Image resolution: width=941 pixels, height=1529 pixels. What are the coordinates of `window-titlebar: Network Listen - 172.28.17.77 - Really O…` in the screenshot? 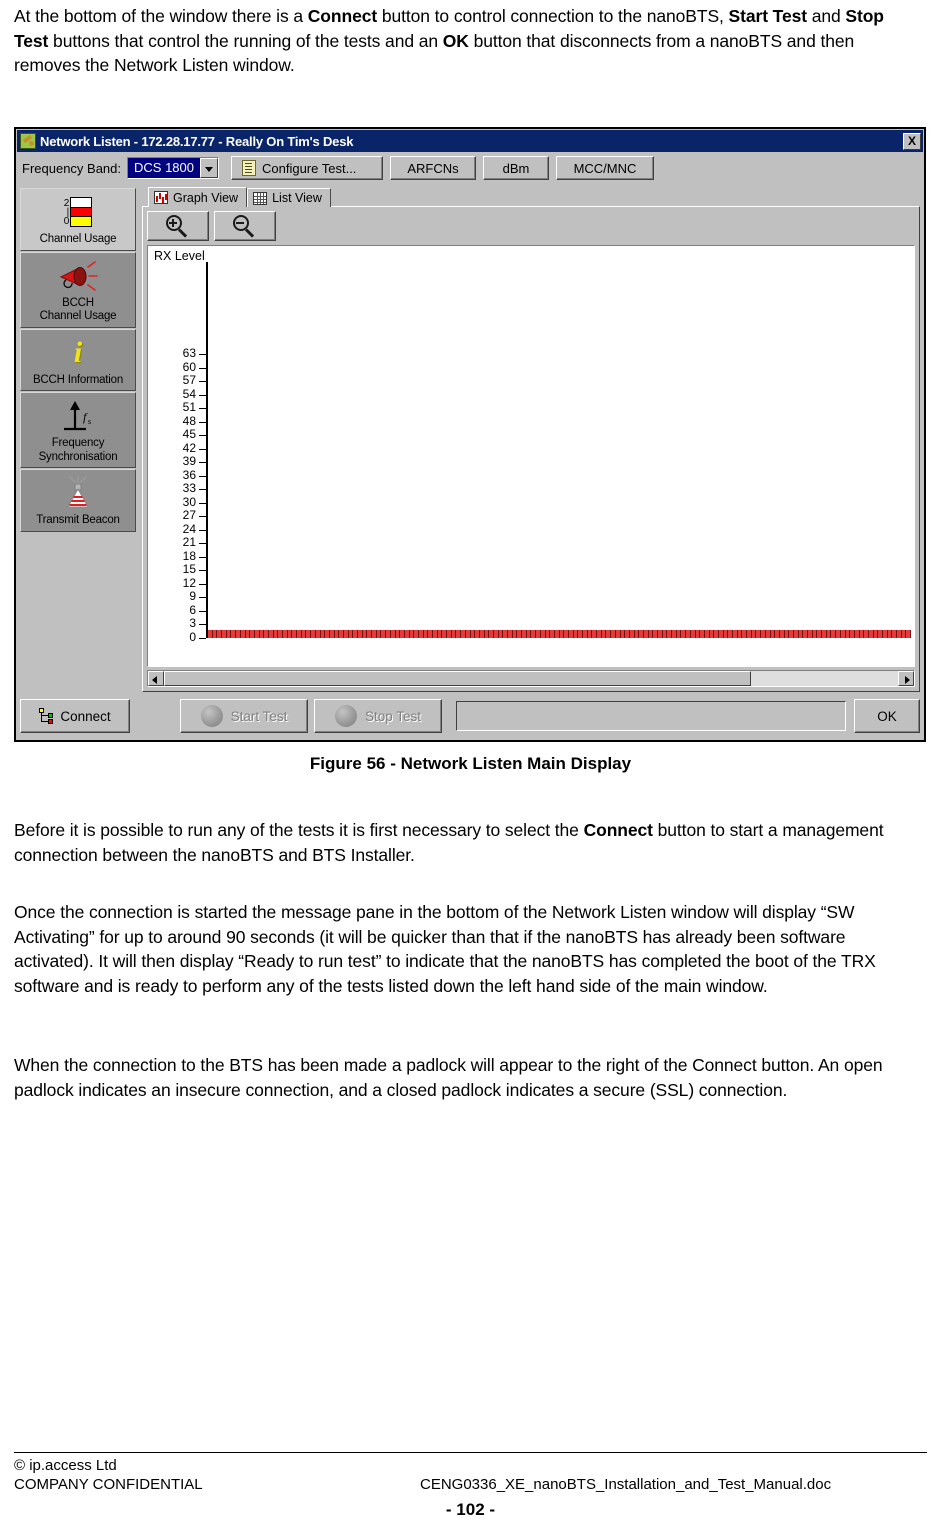 It's located at (470, 141).